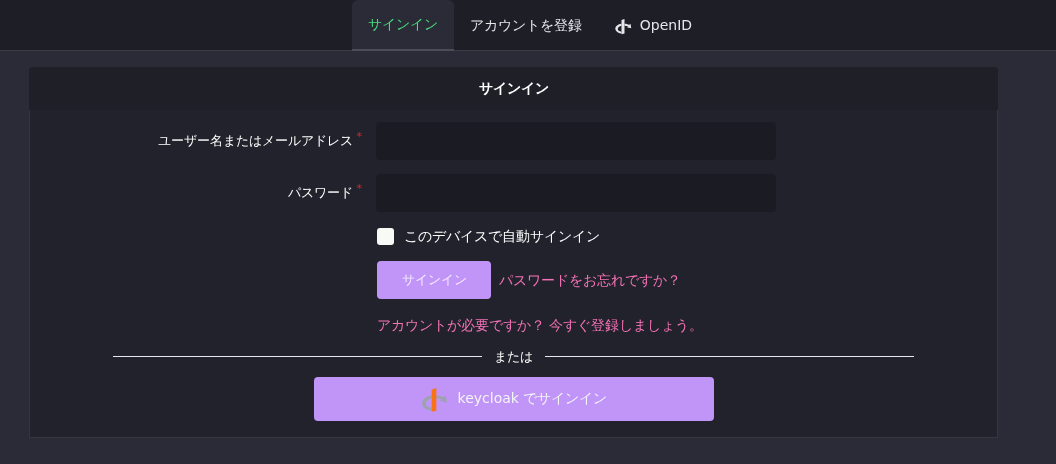  Describe the element at coordinates (502, 236) in the screenshot. I see `checkbox-label: このデバイスで自動サインイン` at that location.